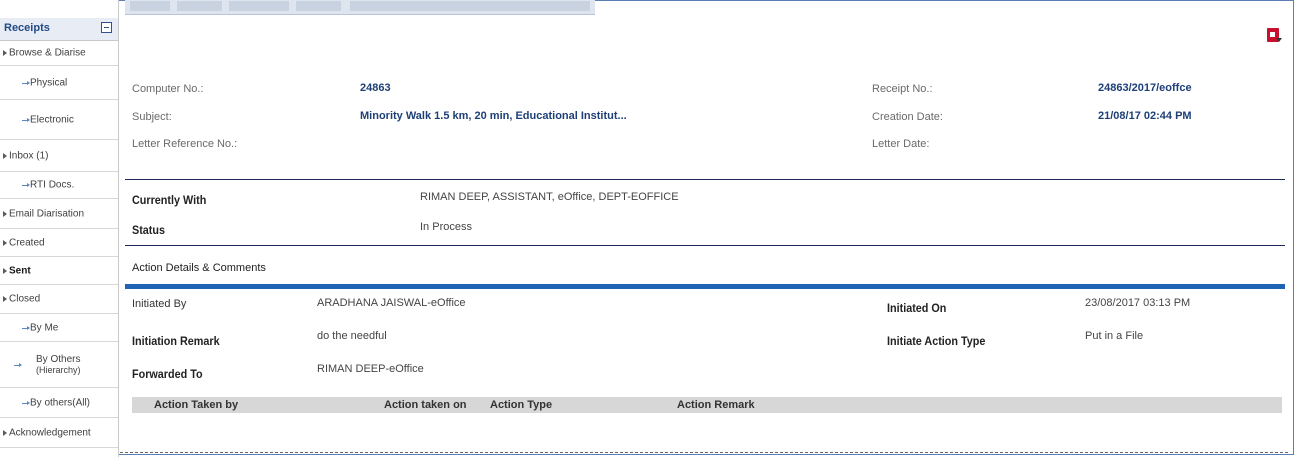  Describe the element at coordinates (29, 155) in the screenshot. I see `sidebar-item-label: Inbox (1)` at that location.